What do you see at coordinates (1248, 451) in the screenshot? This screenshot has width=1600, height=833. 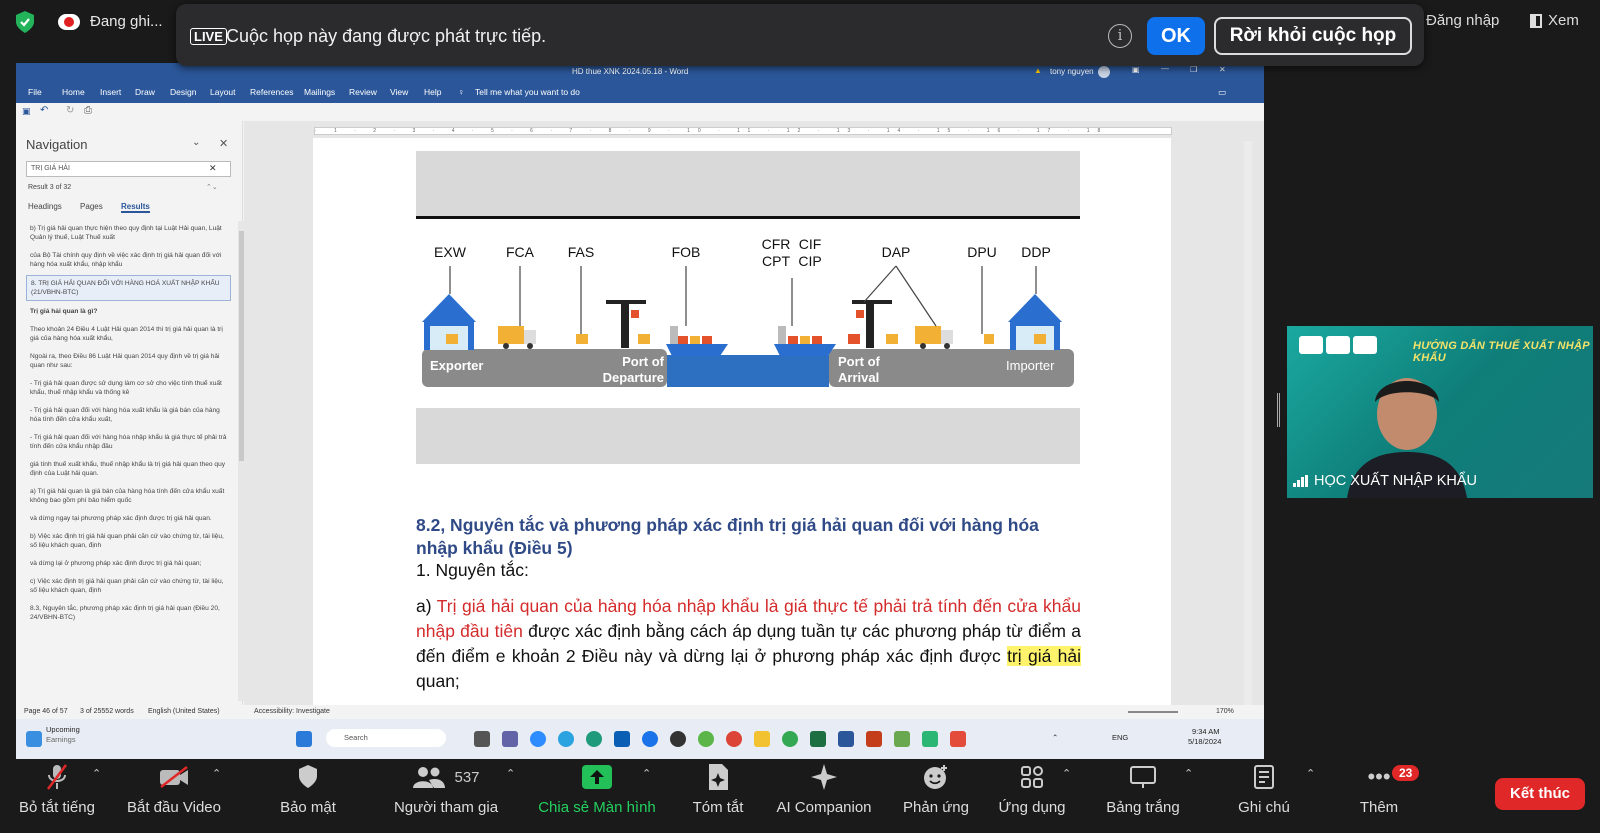 I see `document-scrollbar` at bounding box center [1248, 451].